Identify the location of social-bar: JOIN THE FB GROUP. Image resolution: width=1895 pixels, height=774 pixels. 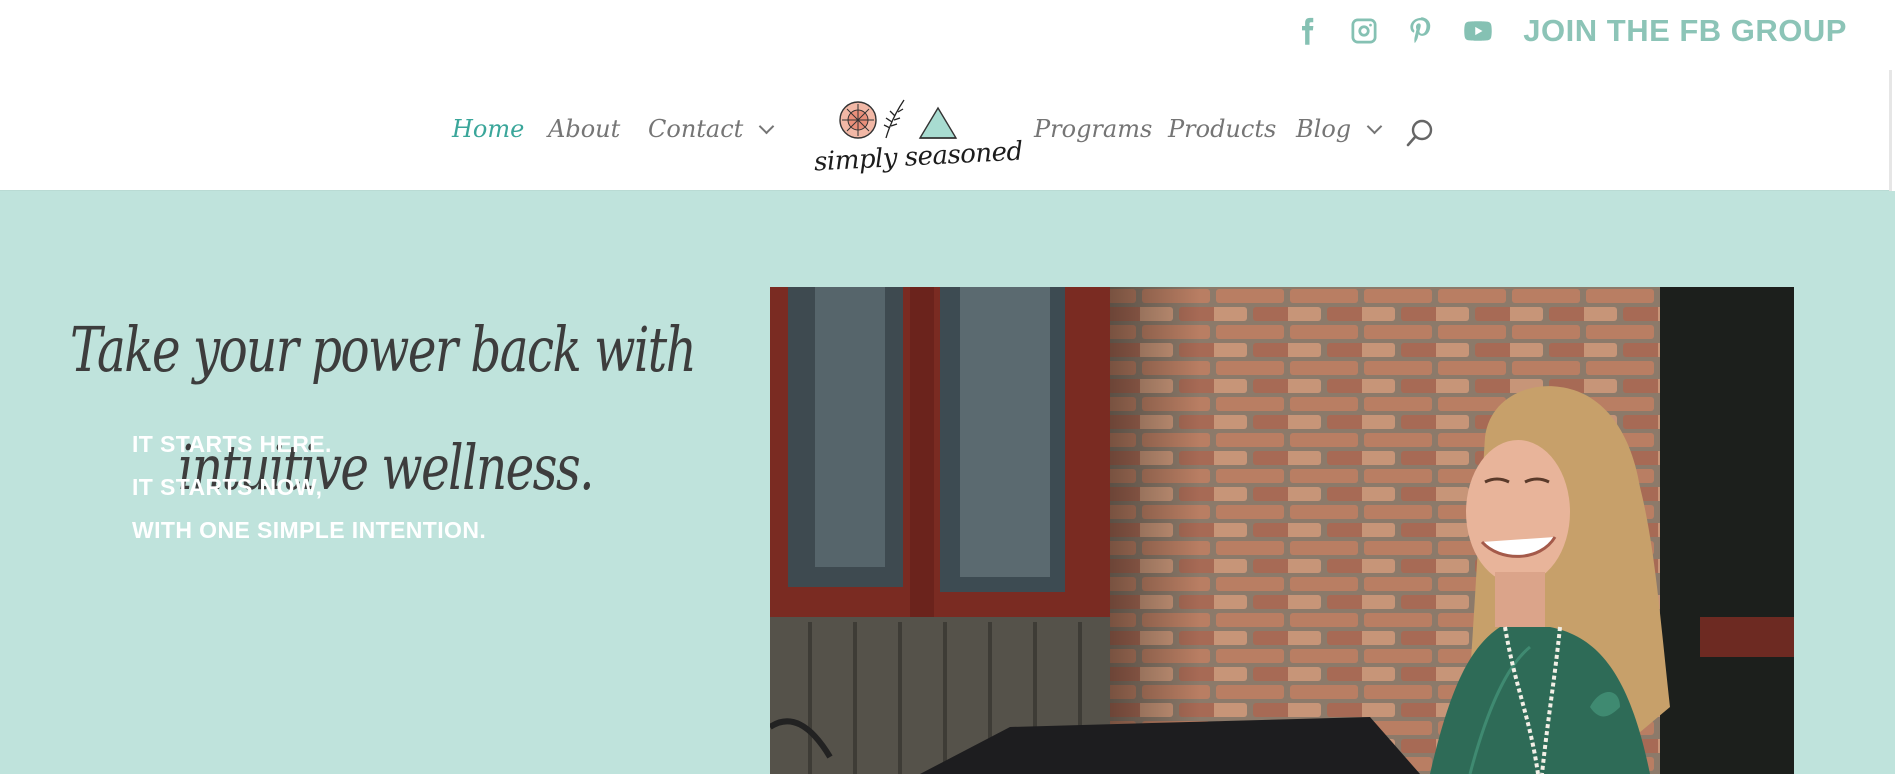
(1556, 31).